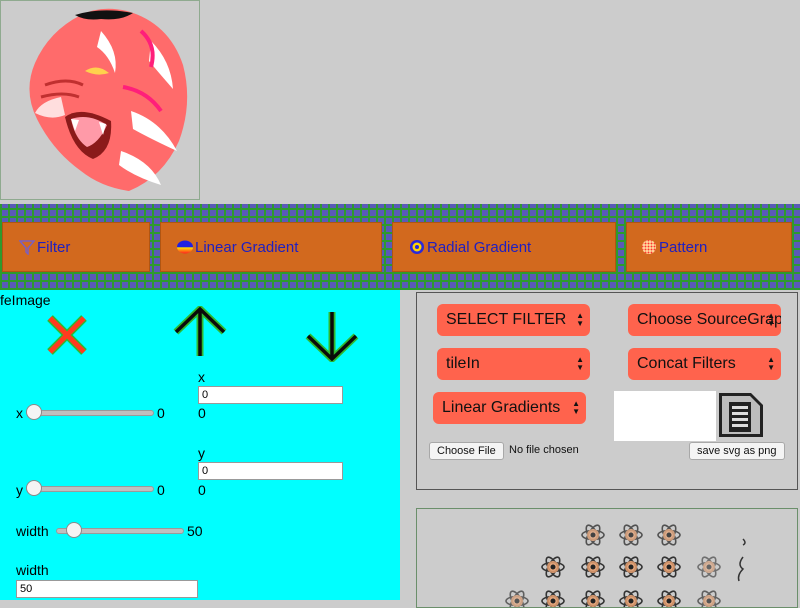 The width and height of the screenshot is (800, 608). I want to click on x-readout: 0, so click(202, 413).